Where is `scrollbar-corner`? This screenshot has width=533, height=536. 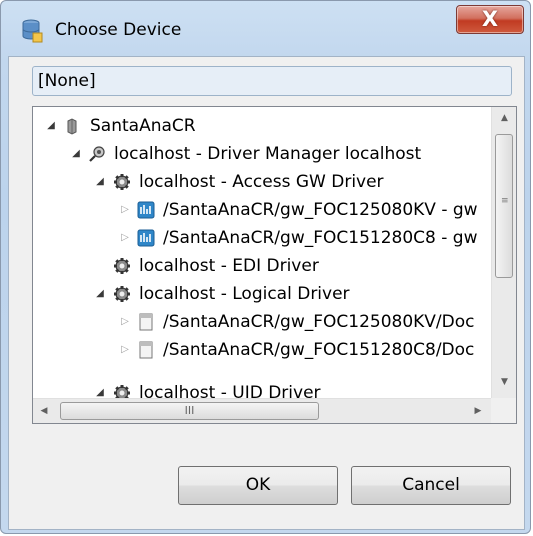
scrollbar-corner is located at coordinates (503, 410).